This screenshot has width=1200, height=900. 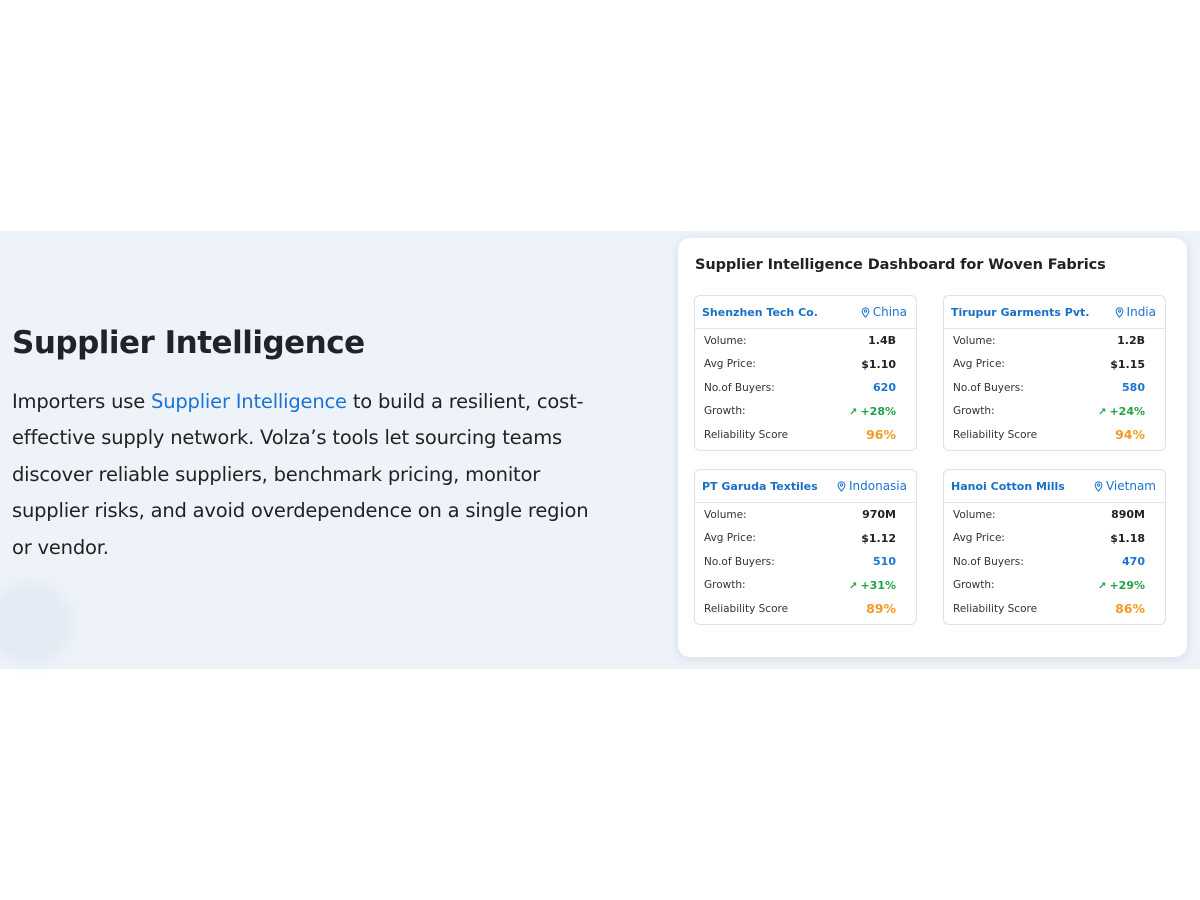 I want to click on metric-row-growth: Growth: ↗ +28%, so click(x=805, y=412).